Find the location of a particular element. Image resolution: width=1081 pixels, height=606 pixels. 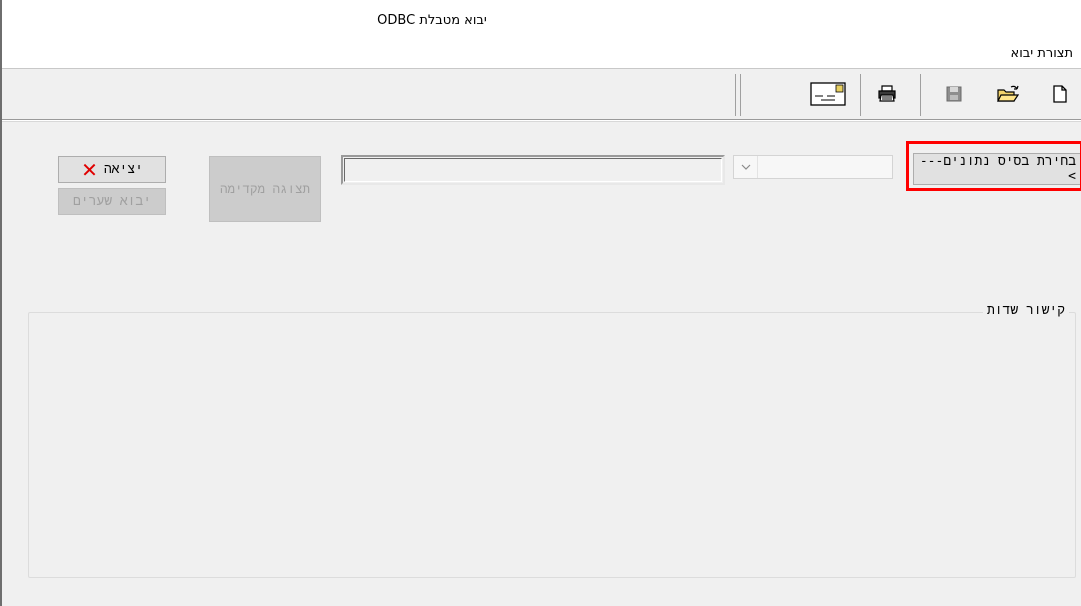

print-icon is located at coordinates (887, 94).